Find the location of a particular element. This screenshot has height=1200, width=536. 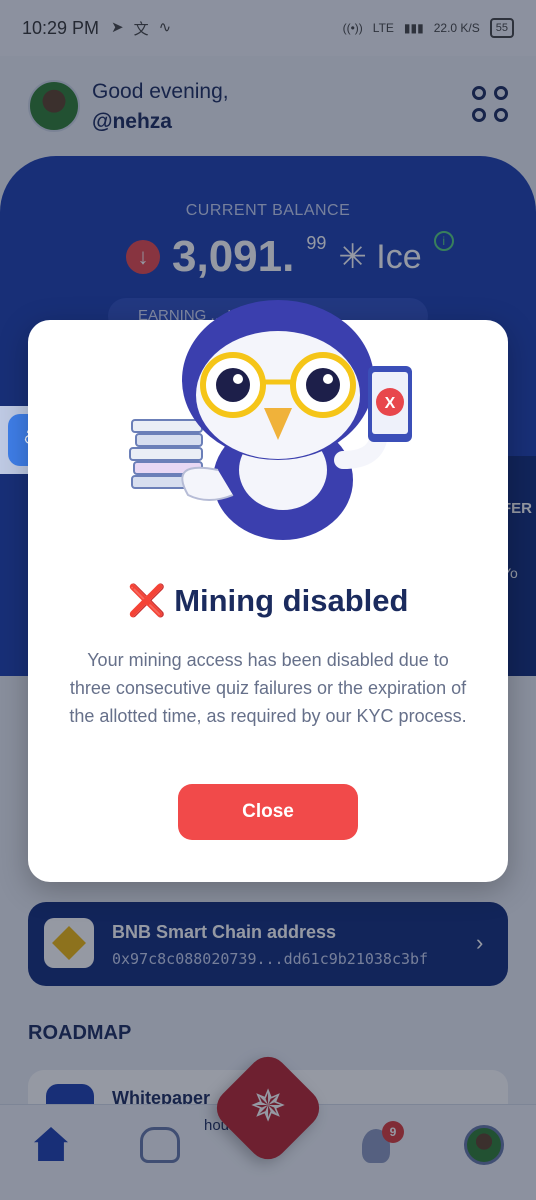

owl-illustration: X is located at coordinates (270, 420).